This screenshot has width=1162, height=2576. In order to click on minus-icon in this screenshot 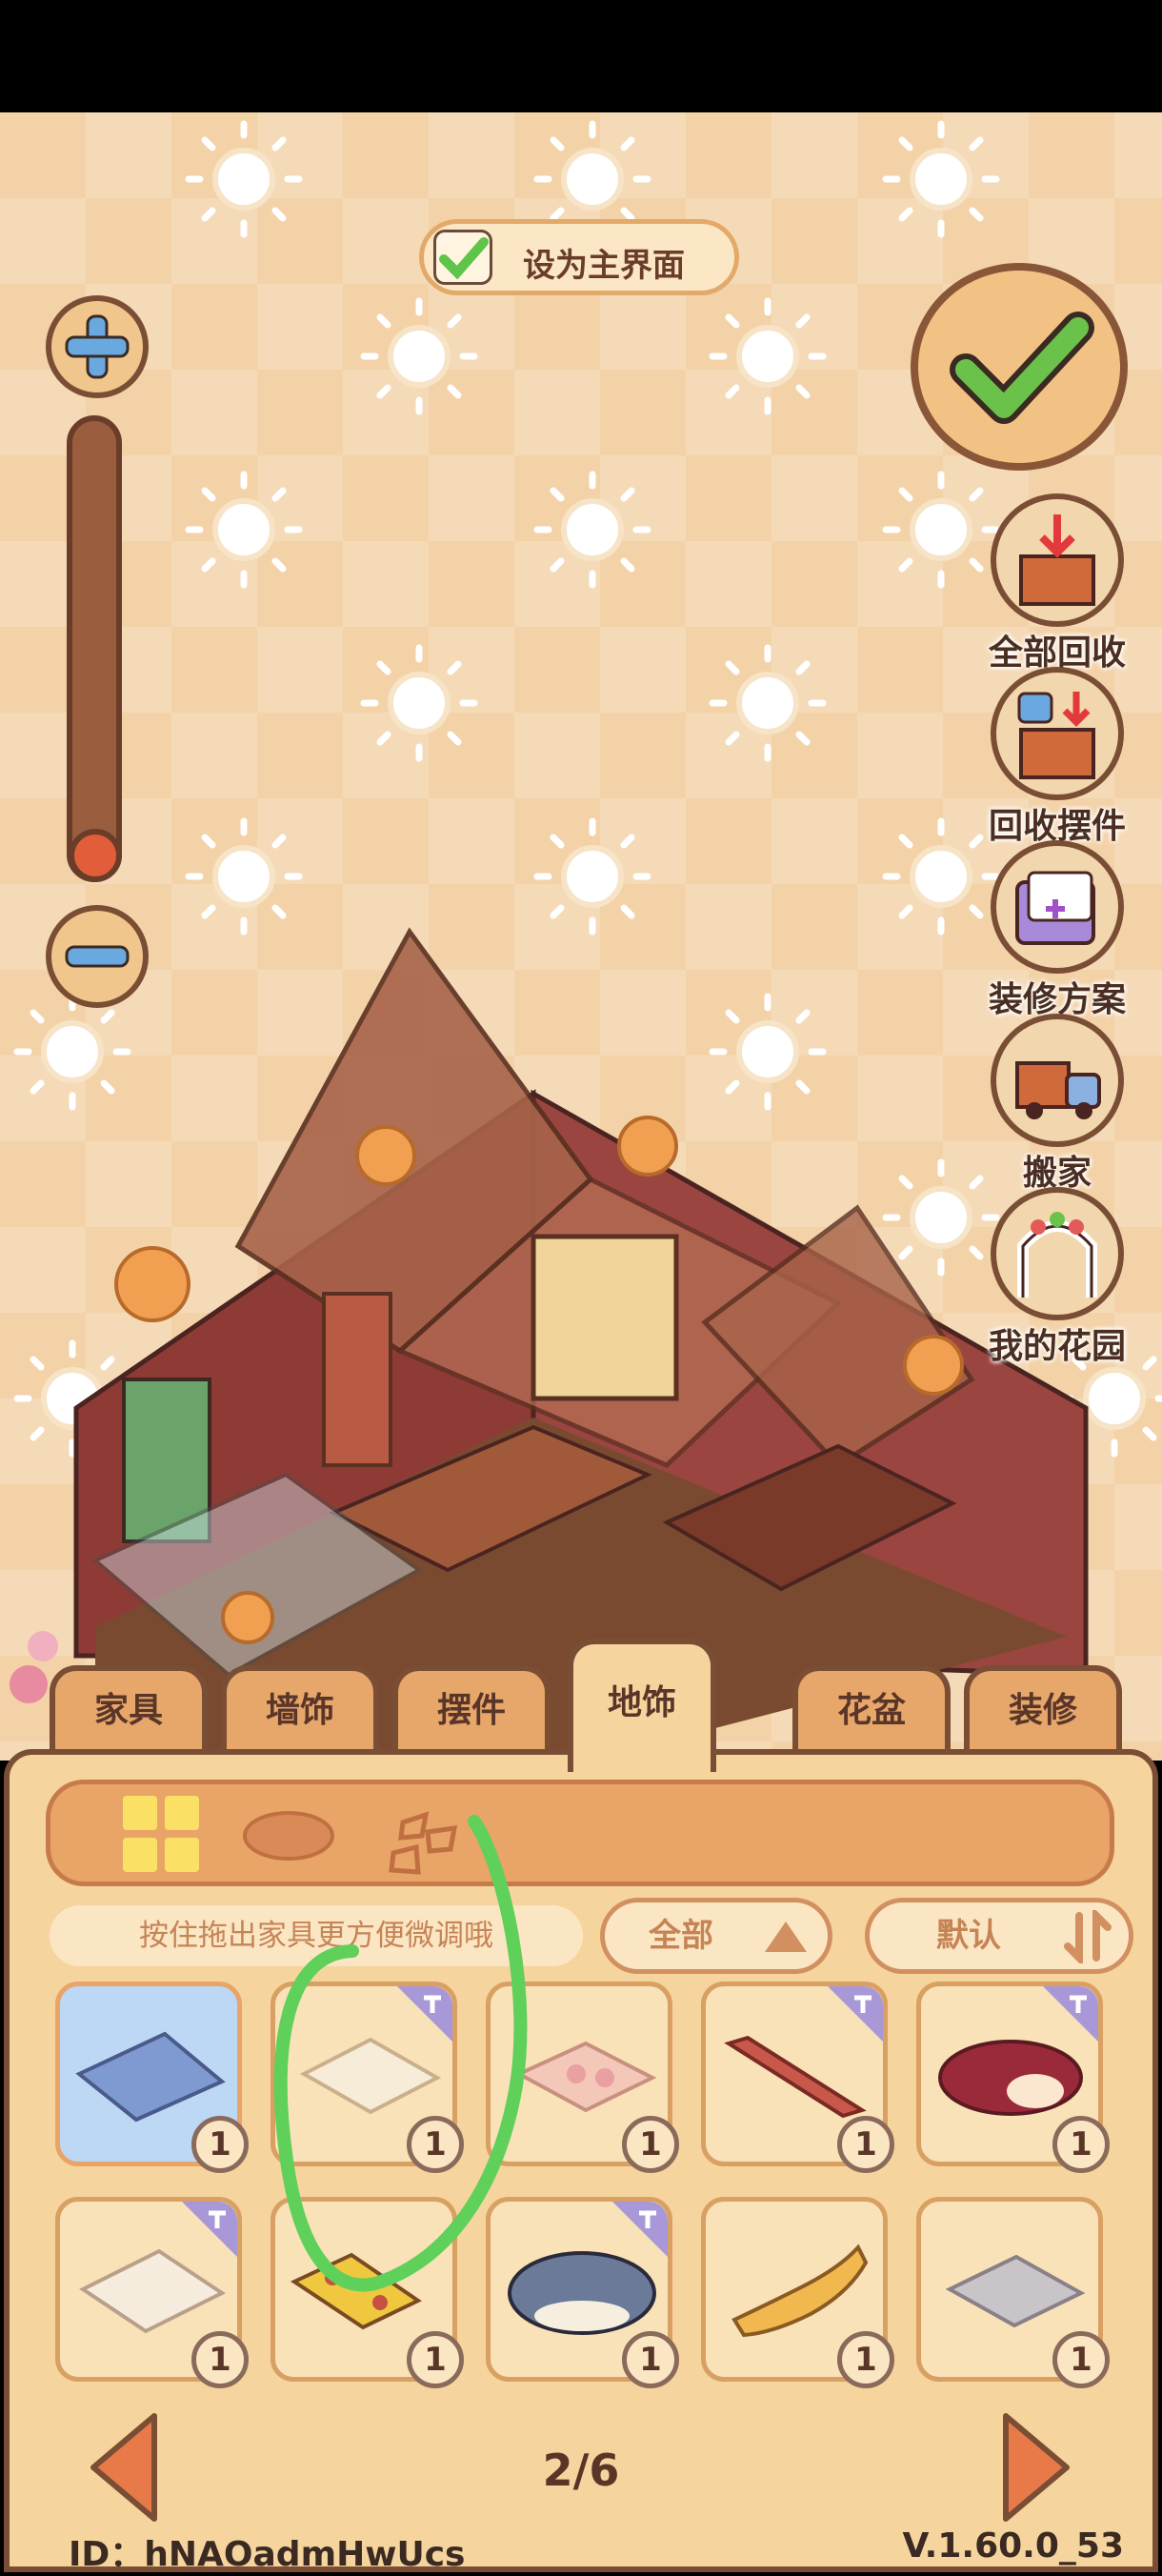, I will do `click(98, 956)`.